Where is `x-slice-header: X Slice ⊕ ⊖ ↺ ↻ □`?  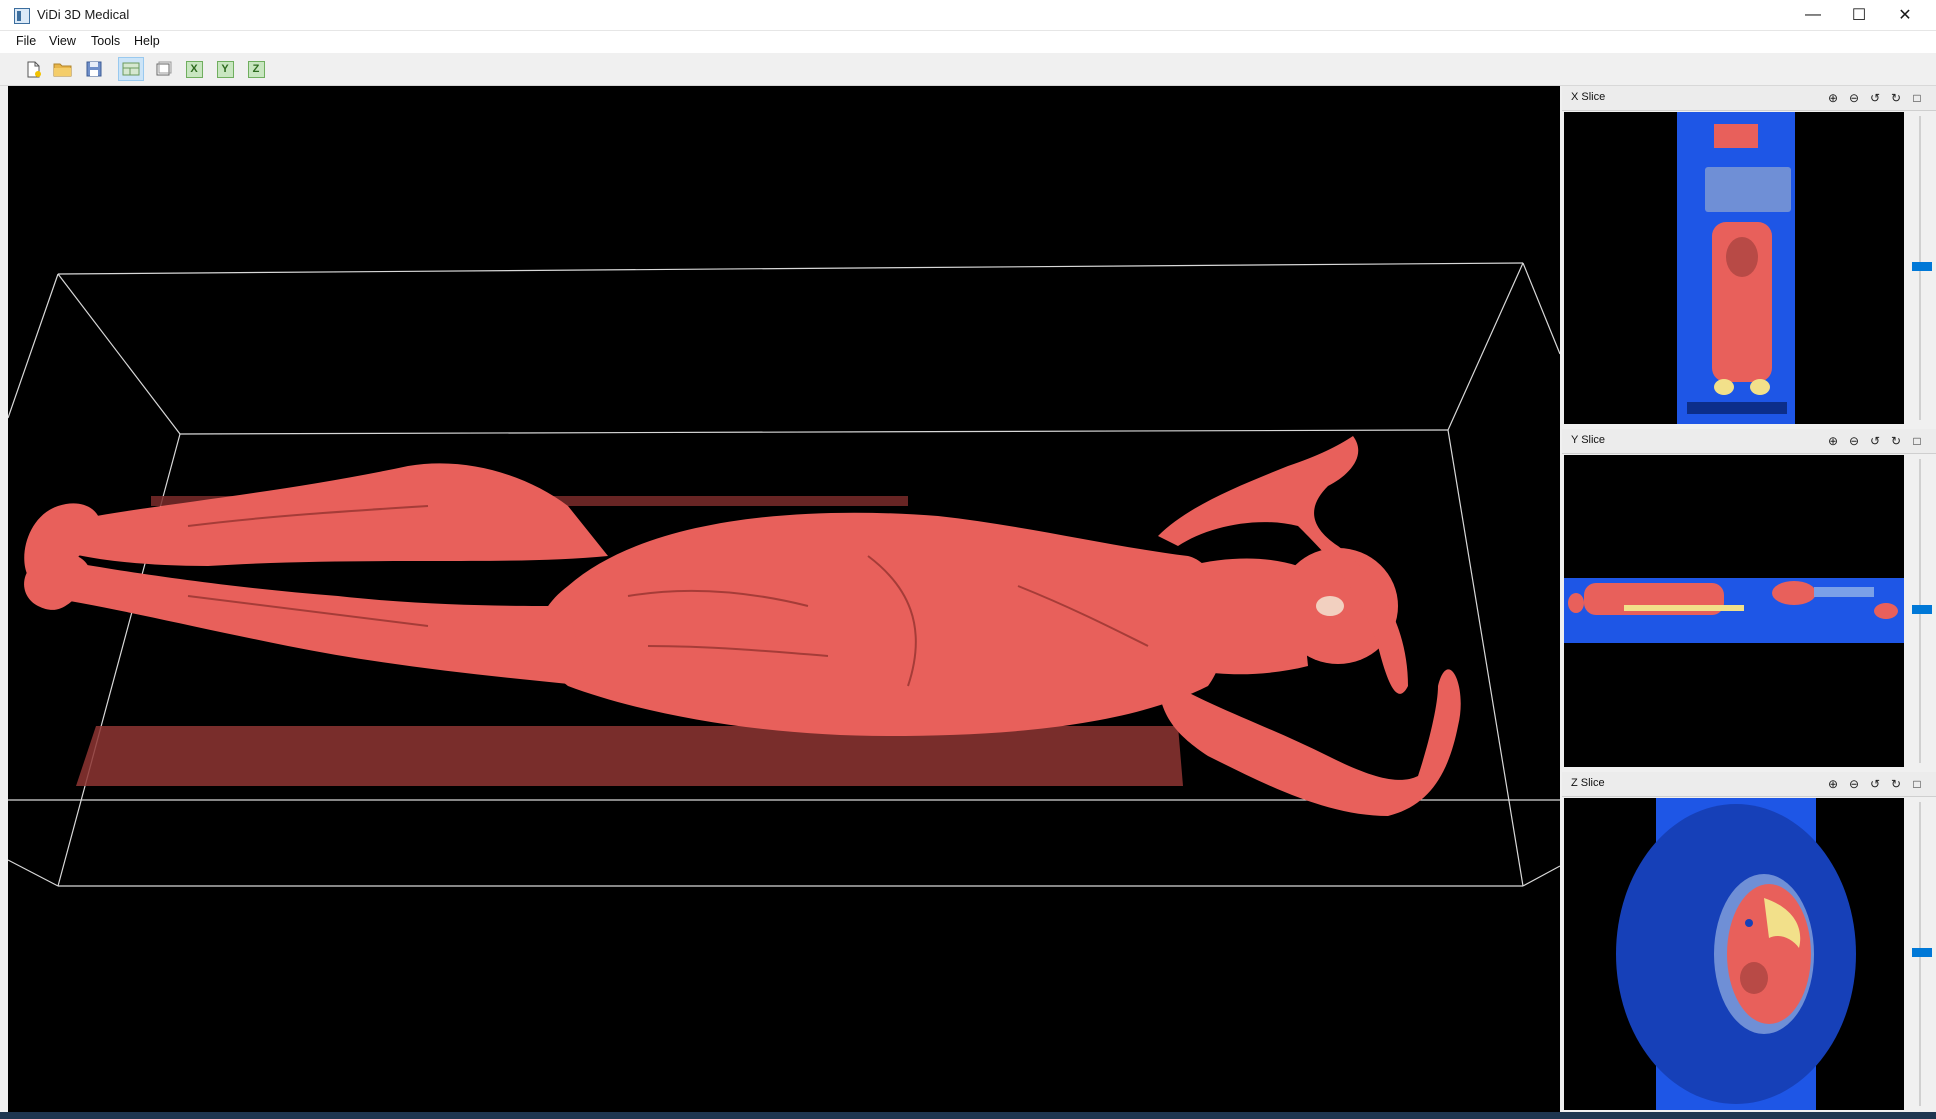
x-slice-header: X Slice ⊕ ⊖ ↺ ↻ □ is located at coordinates (1749, 98).